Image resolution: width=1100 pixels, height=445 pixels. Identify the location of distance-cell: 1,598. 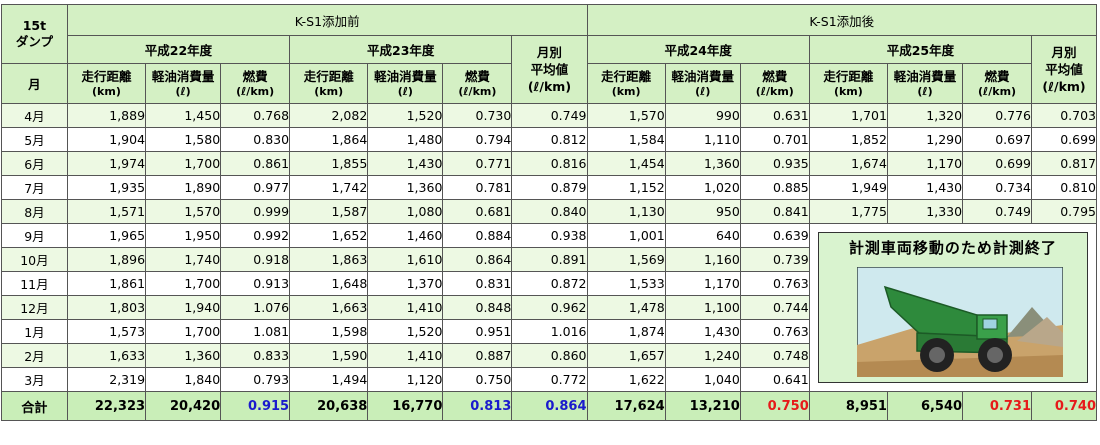
(329, 331).